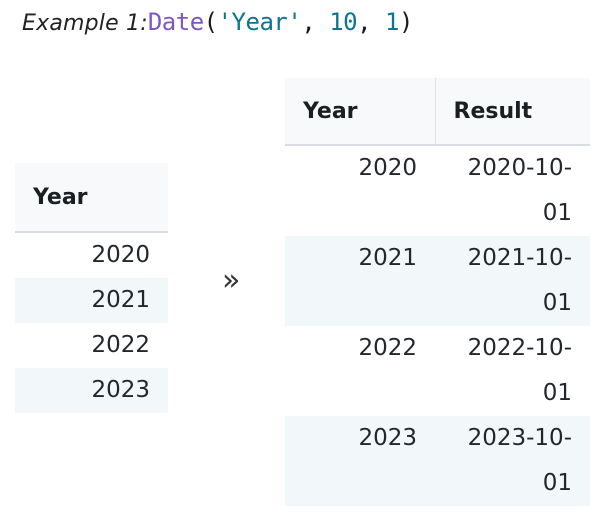 The width and height of the screenshot is (608, 520). I want to click on code-comma-2: ,, so click(371, 22).